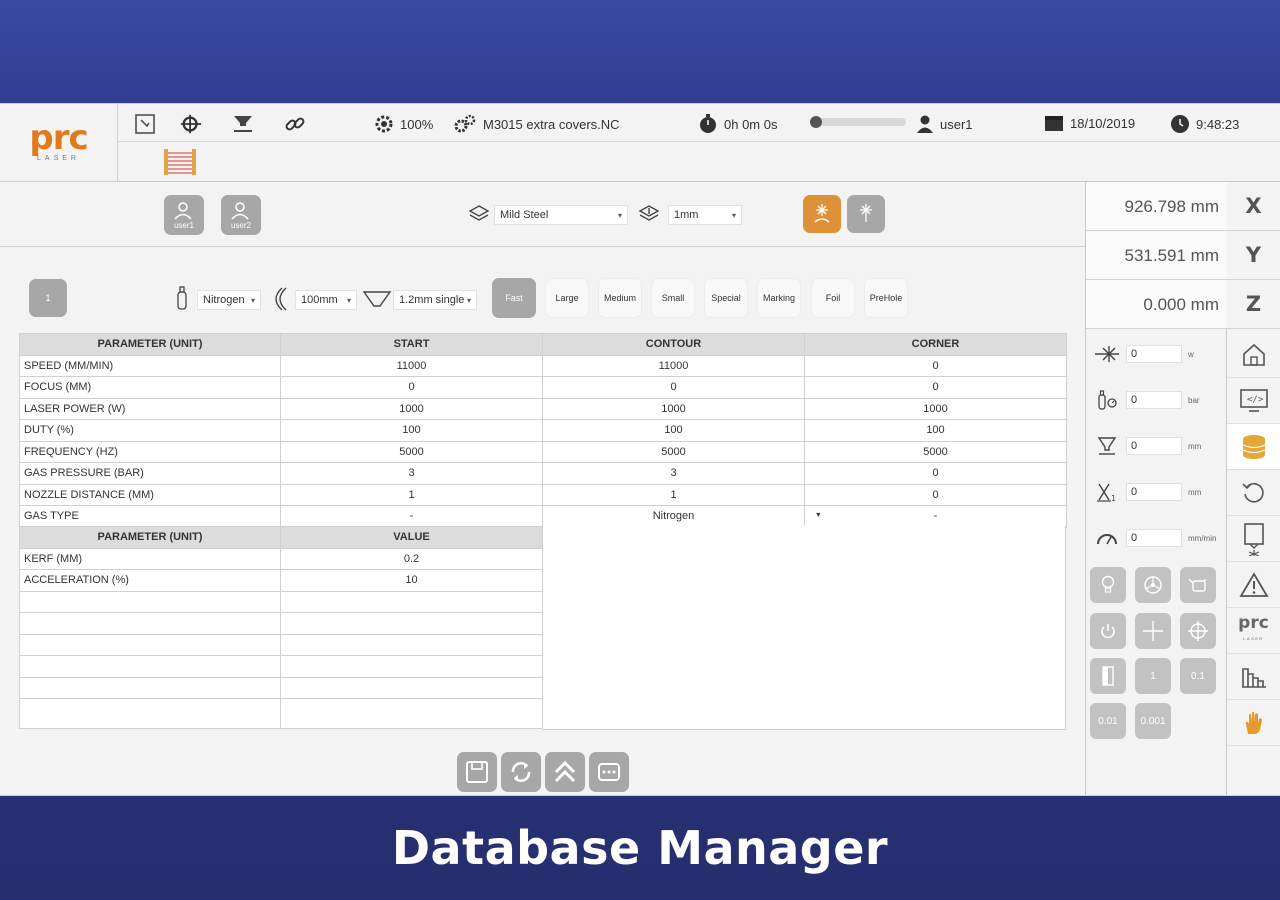 This screenshot has height=900, width=1280. Describe the element at coordinates (411, 473) in the screenshot. I see `start-cell: 3` at that location.